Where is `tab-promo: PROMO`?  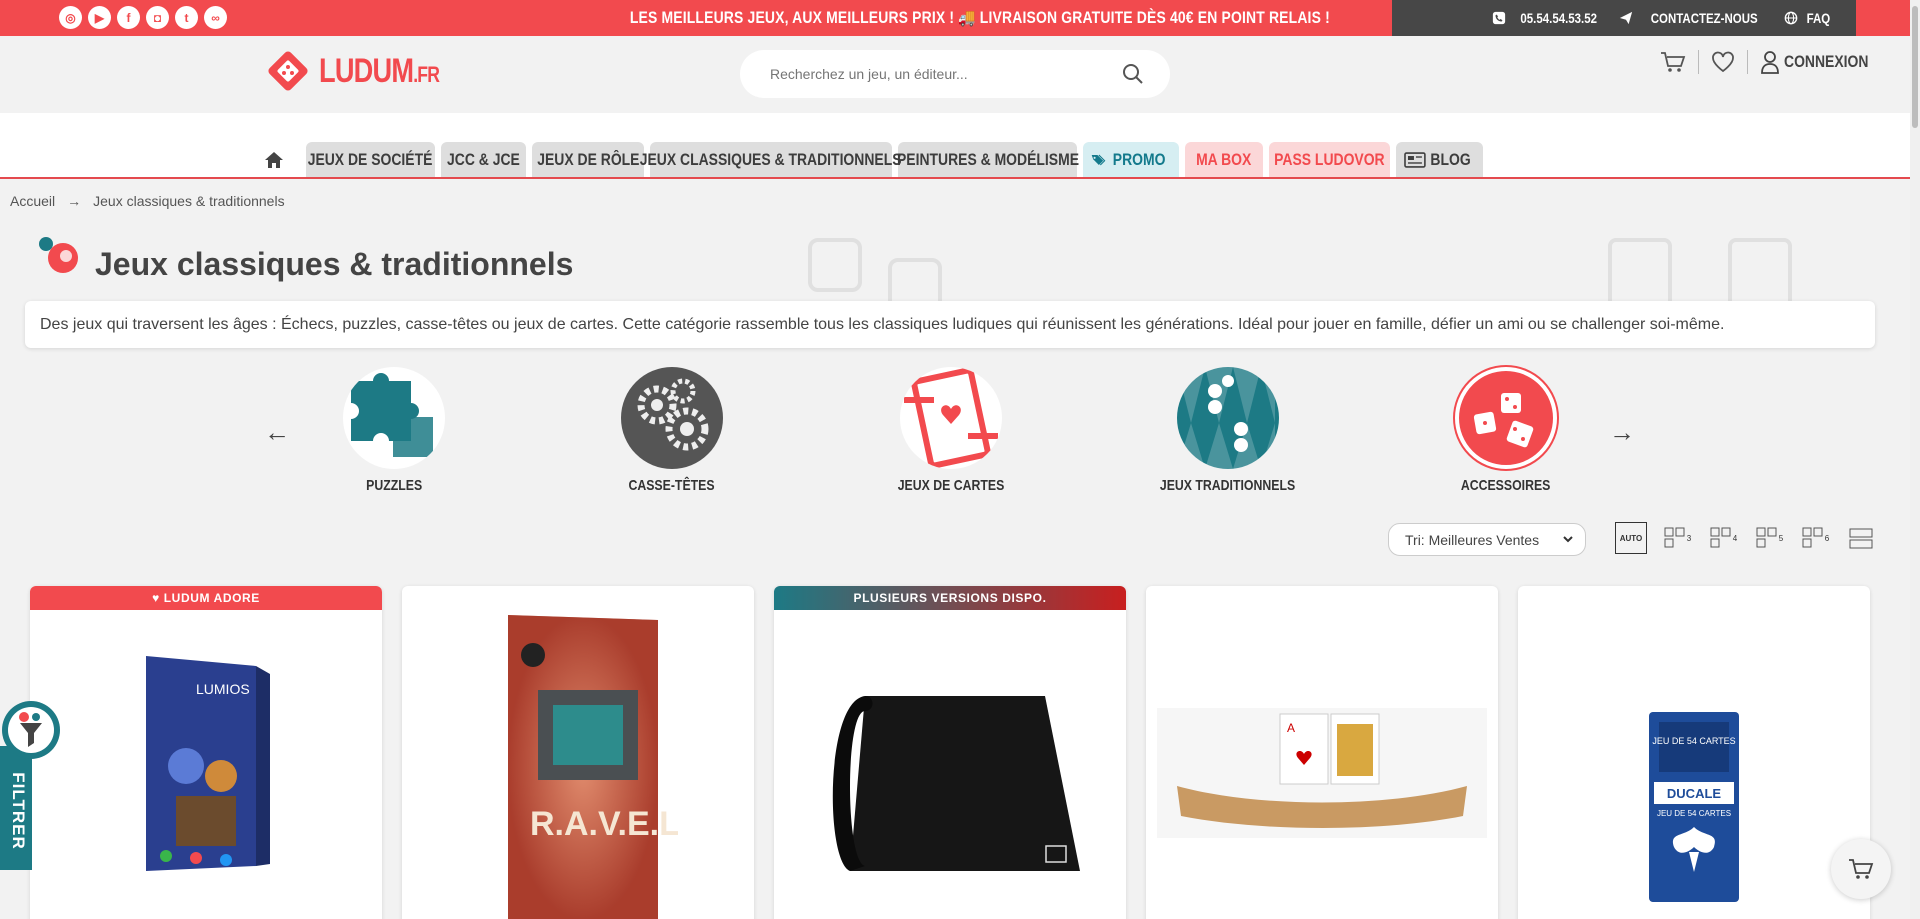 tab-promo: PROMO is located at coordinates (1131, 159).